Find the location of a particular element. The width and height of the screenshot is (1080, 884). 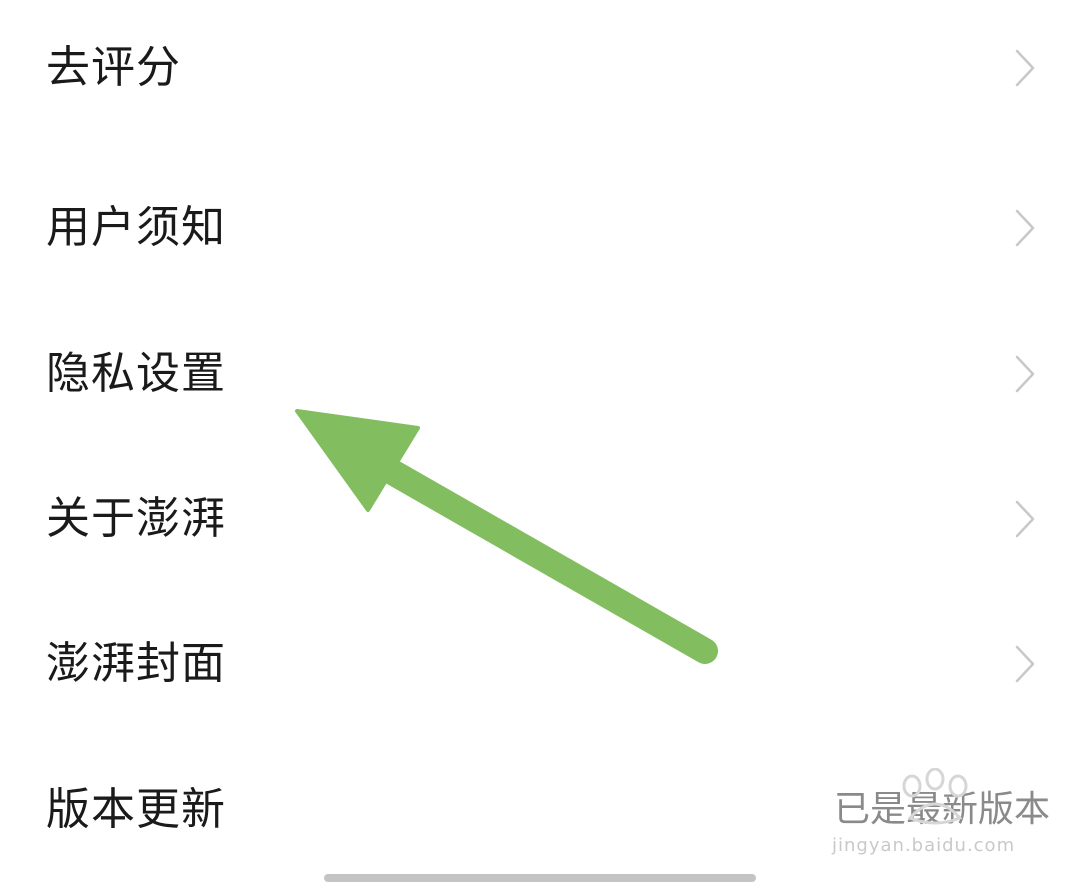

menu-item-privacy-settings: 隐私设置 is located at coordinates (540, 374).